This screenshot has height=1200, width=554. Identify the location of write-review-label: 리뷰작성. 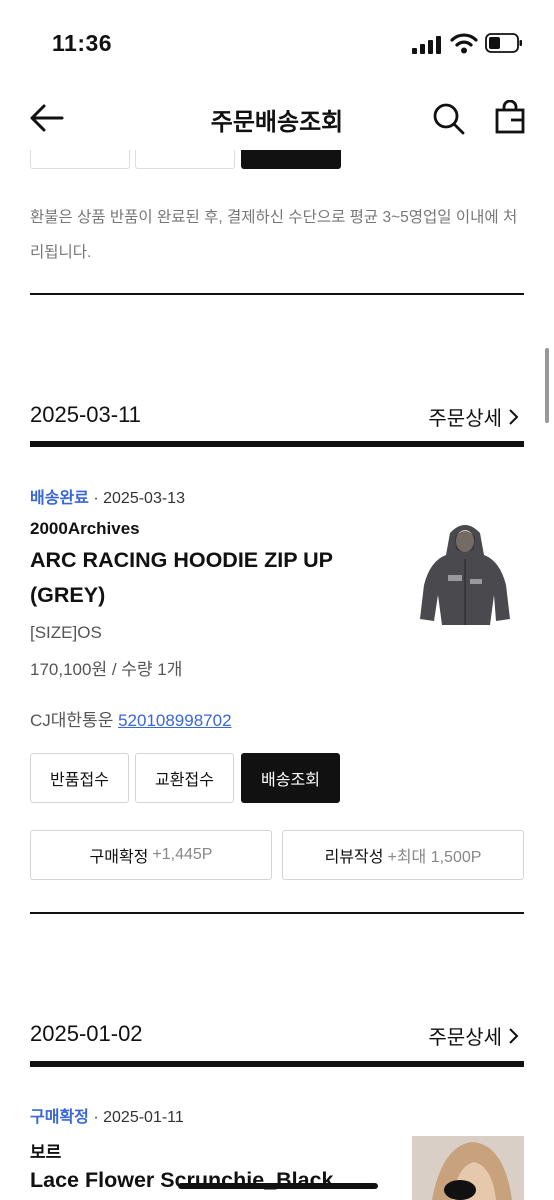
(354, 857).